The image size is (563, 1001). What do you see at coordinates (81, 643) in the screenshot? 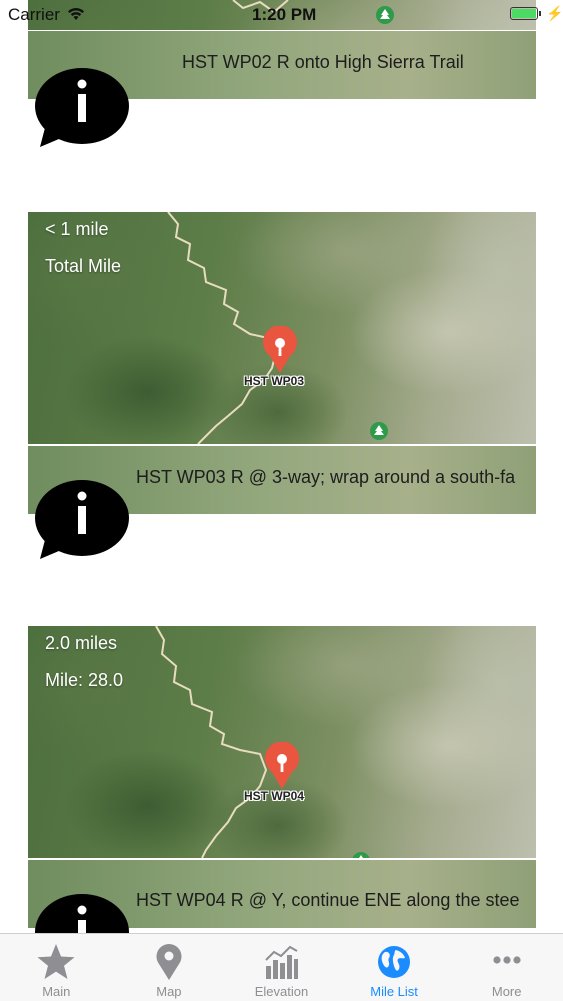
I see `distance-label: 2.0 miles` at bounding box center [81, 643].